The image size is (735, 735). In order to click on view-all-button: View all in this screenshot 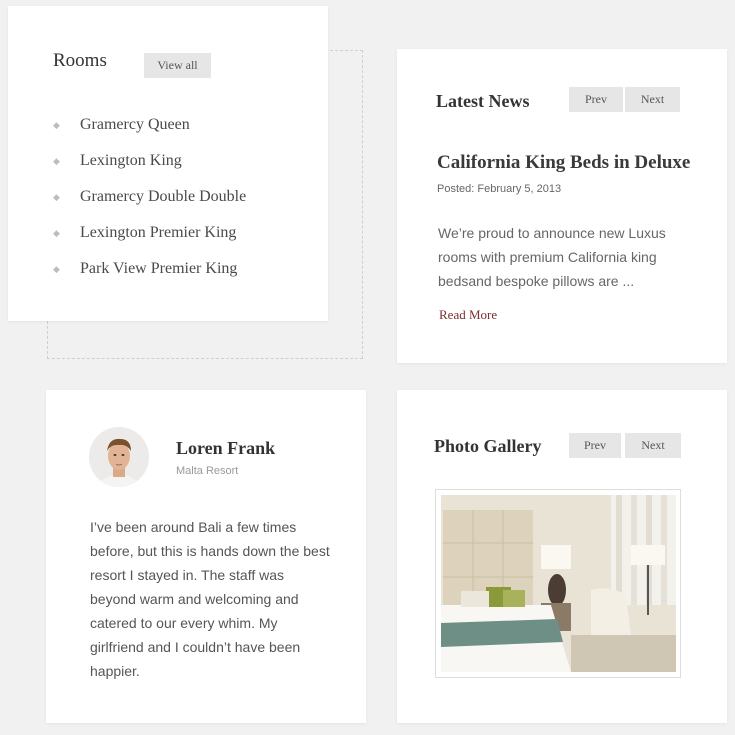, I will do `click(177, 65)`.